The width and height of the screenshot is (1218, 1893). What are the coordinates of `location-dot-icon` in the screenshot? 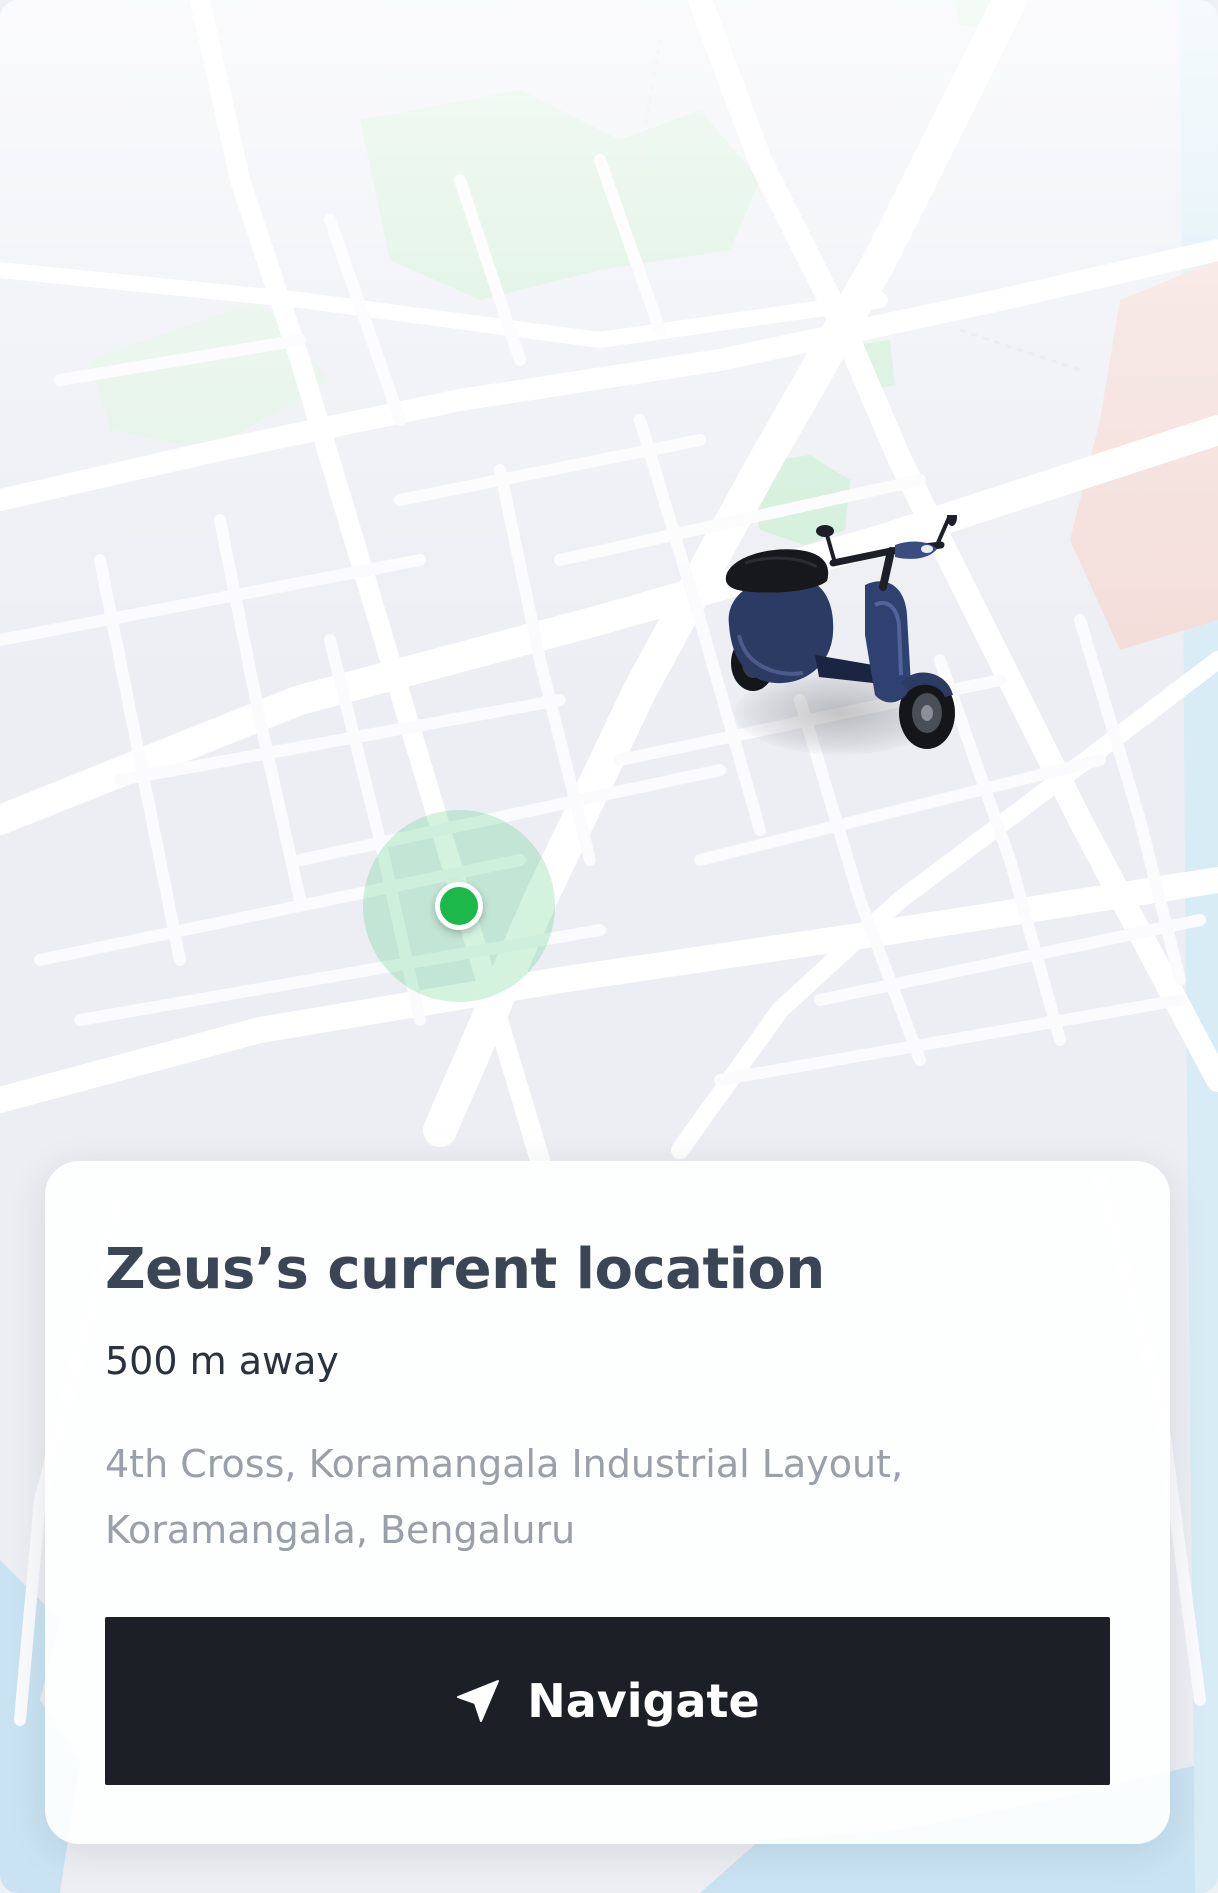 It's located at (459, 906).